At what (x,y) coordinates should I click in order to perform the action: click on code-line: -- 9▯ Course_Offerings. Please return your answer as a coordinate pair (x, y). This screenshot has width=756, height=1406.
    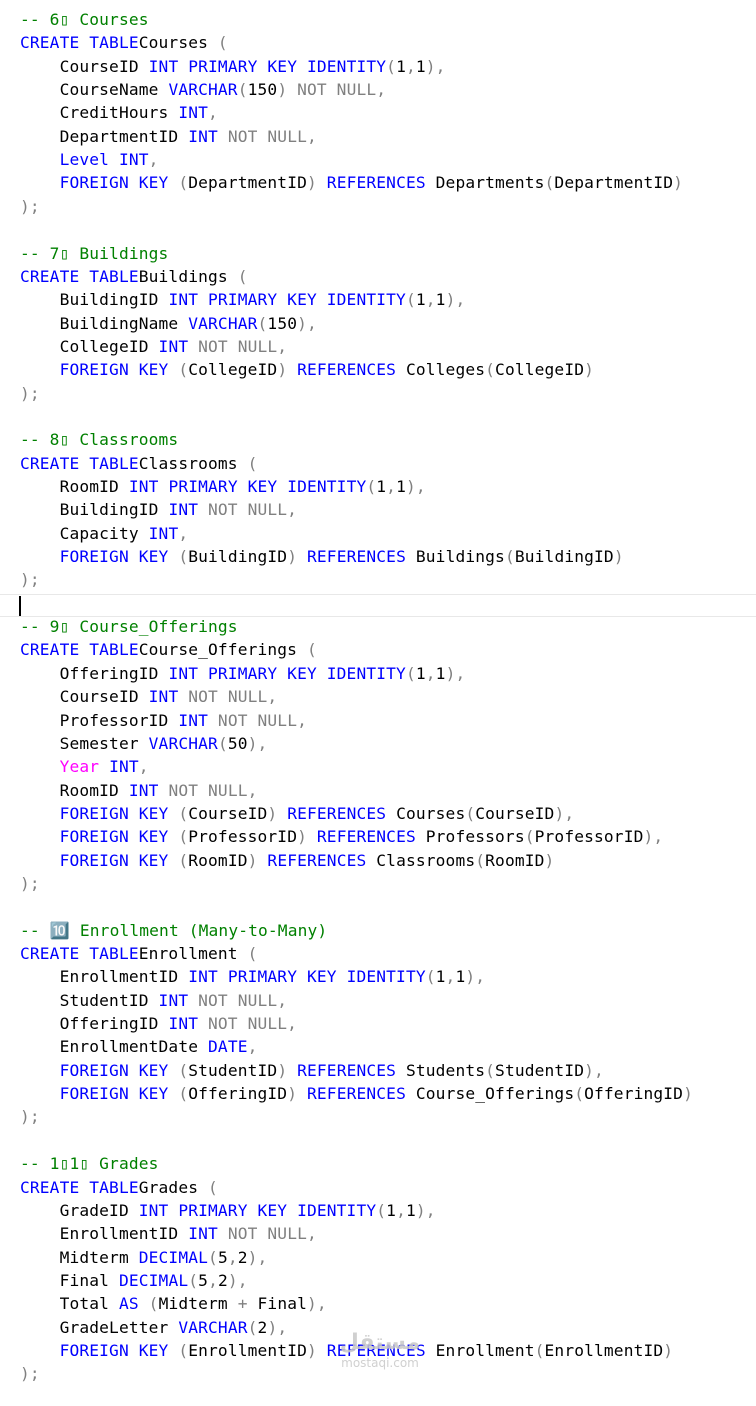
    Looking at the image, I should click on (129, 626).